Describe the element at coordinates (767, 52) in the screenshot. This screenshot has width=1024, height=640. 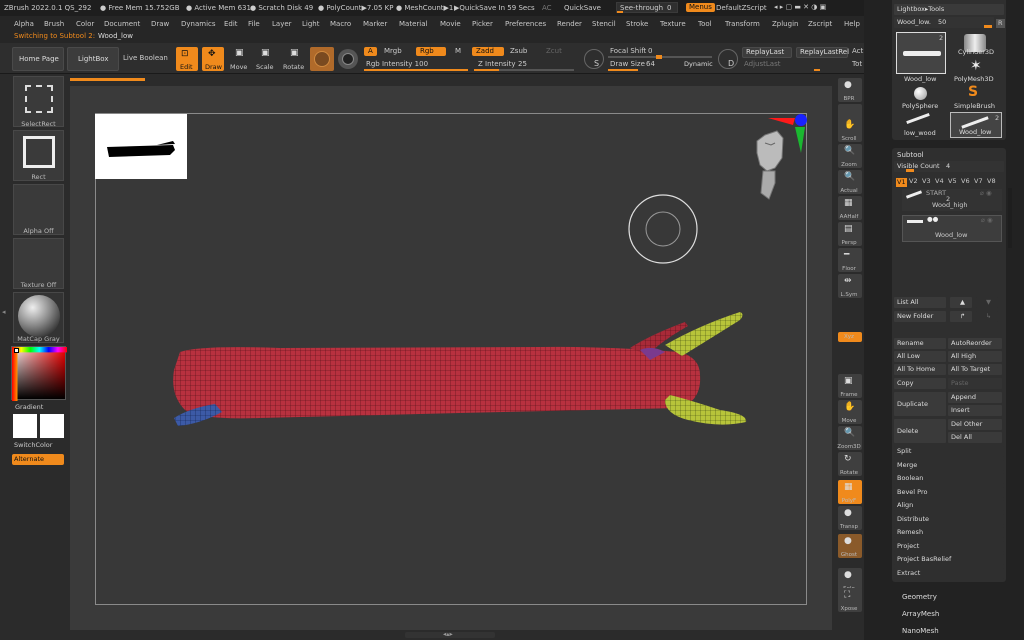
I see `replay-last-button: ReplayLast` at that location.